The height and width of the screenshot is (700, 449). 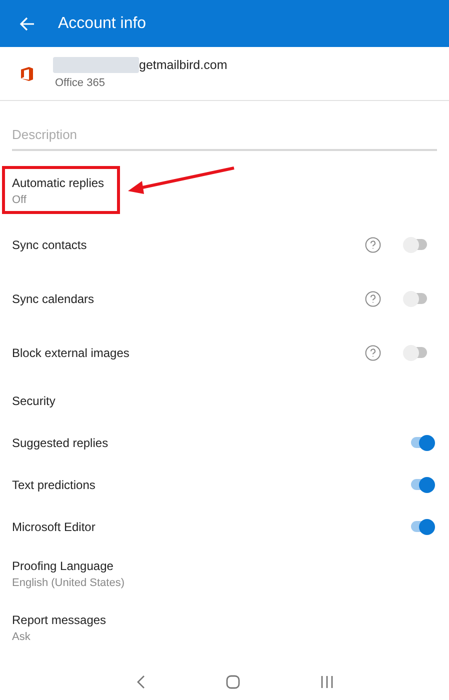 I want to click on setting-label: Suggested replies, so click(x=210, y=443).